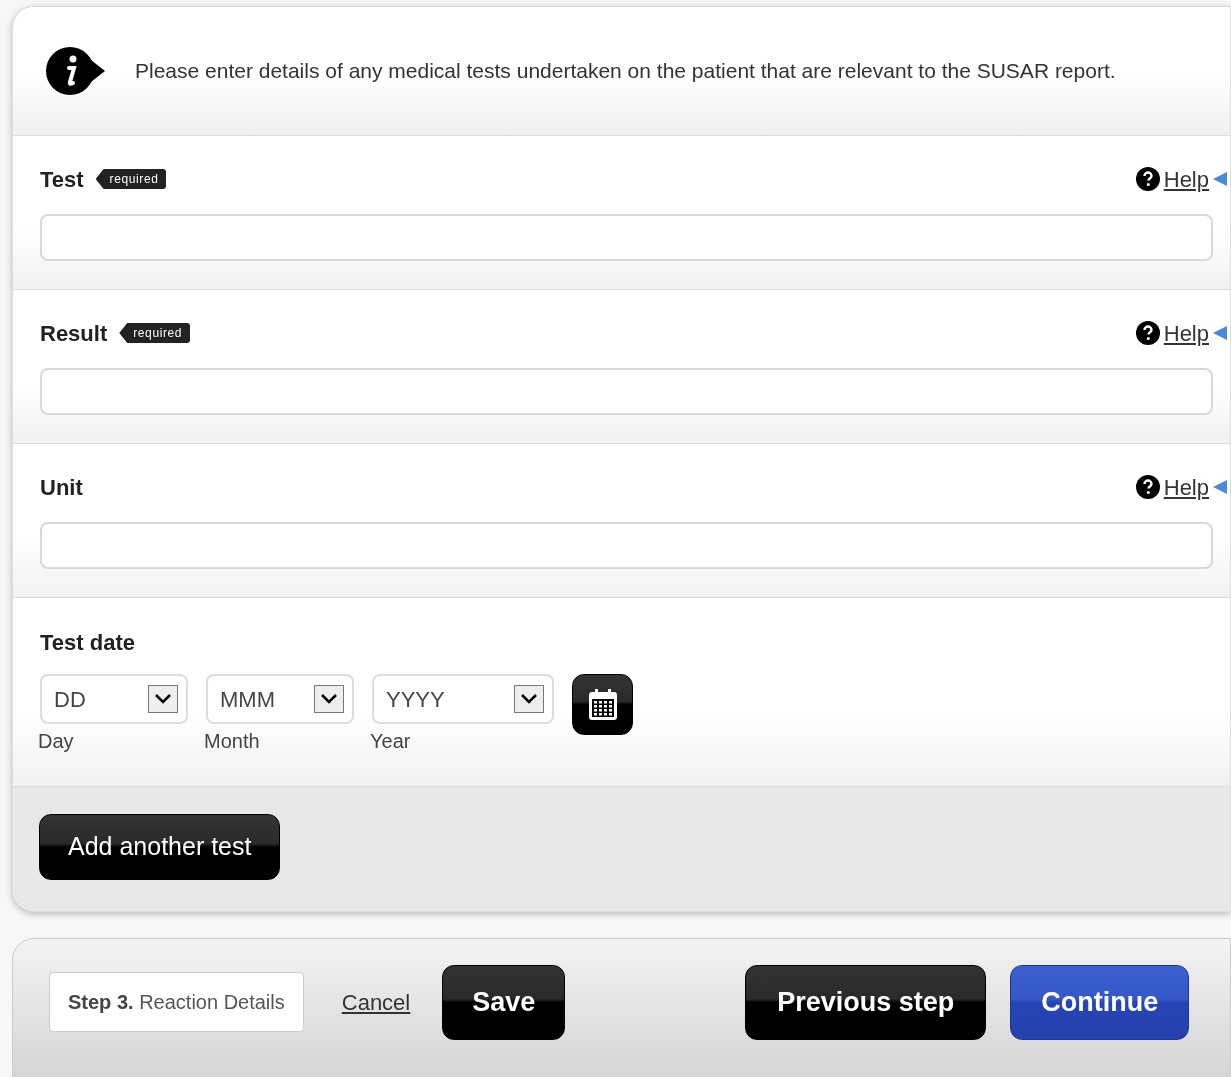 The height and width of the screenshot is (1077, 1231). I want to click on calendar-button, so click(602, 704).